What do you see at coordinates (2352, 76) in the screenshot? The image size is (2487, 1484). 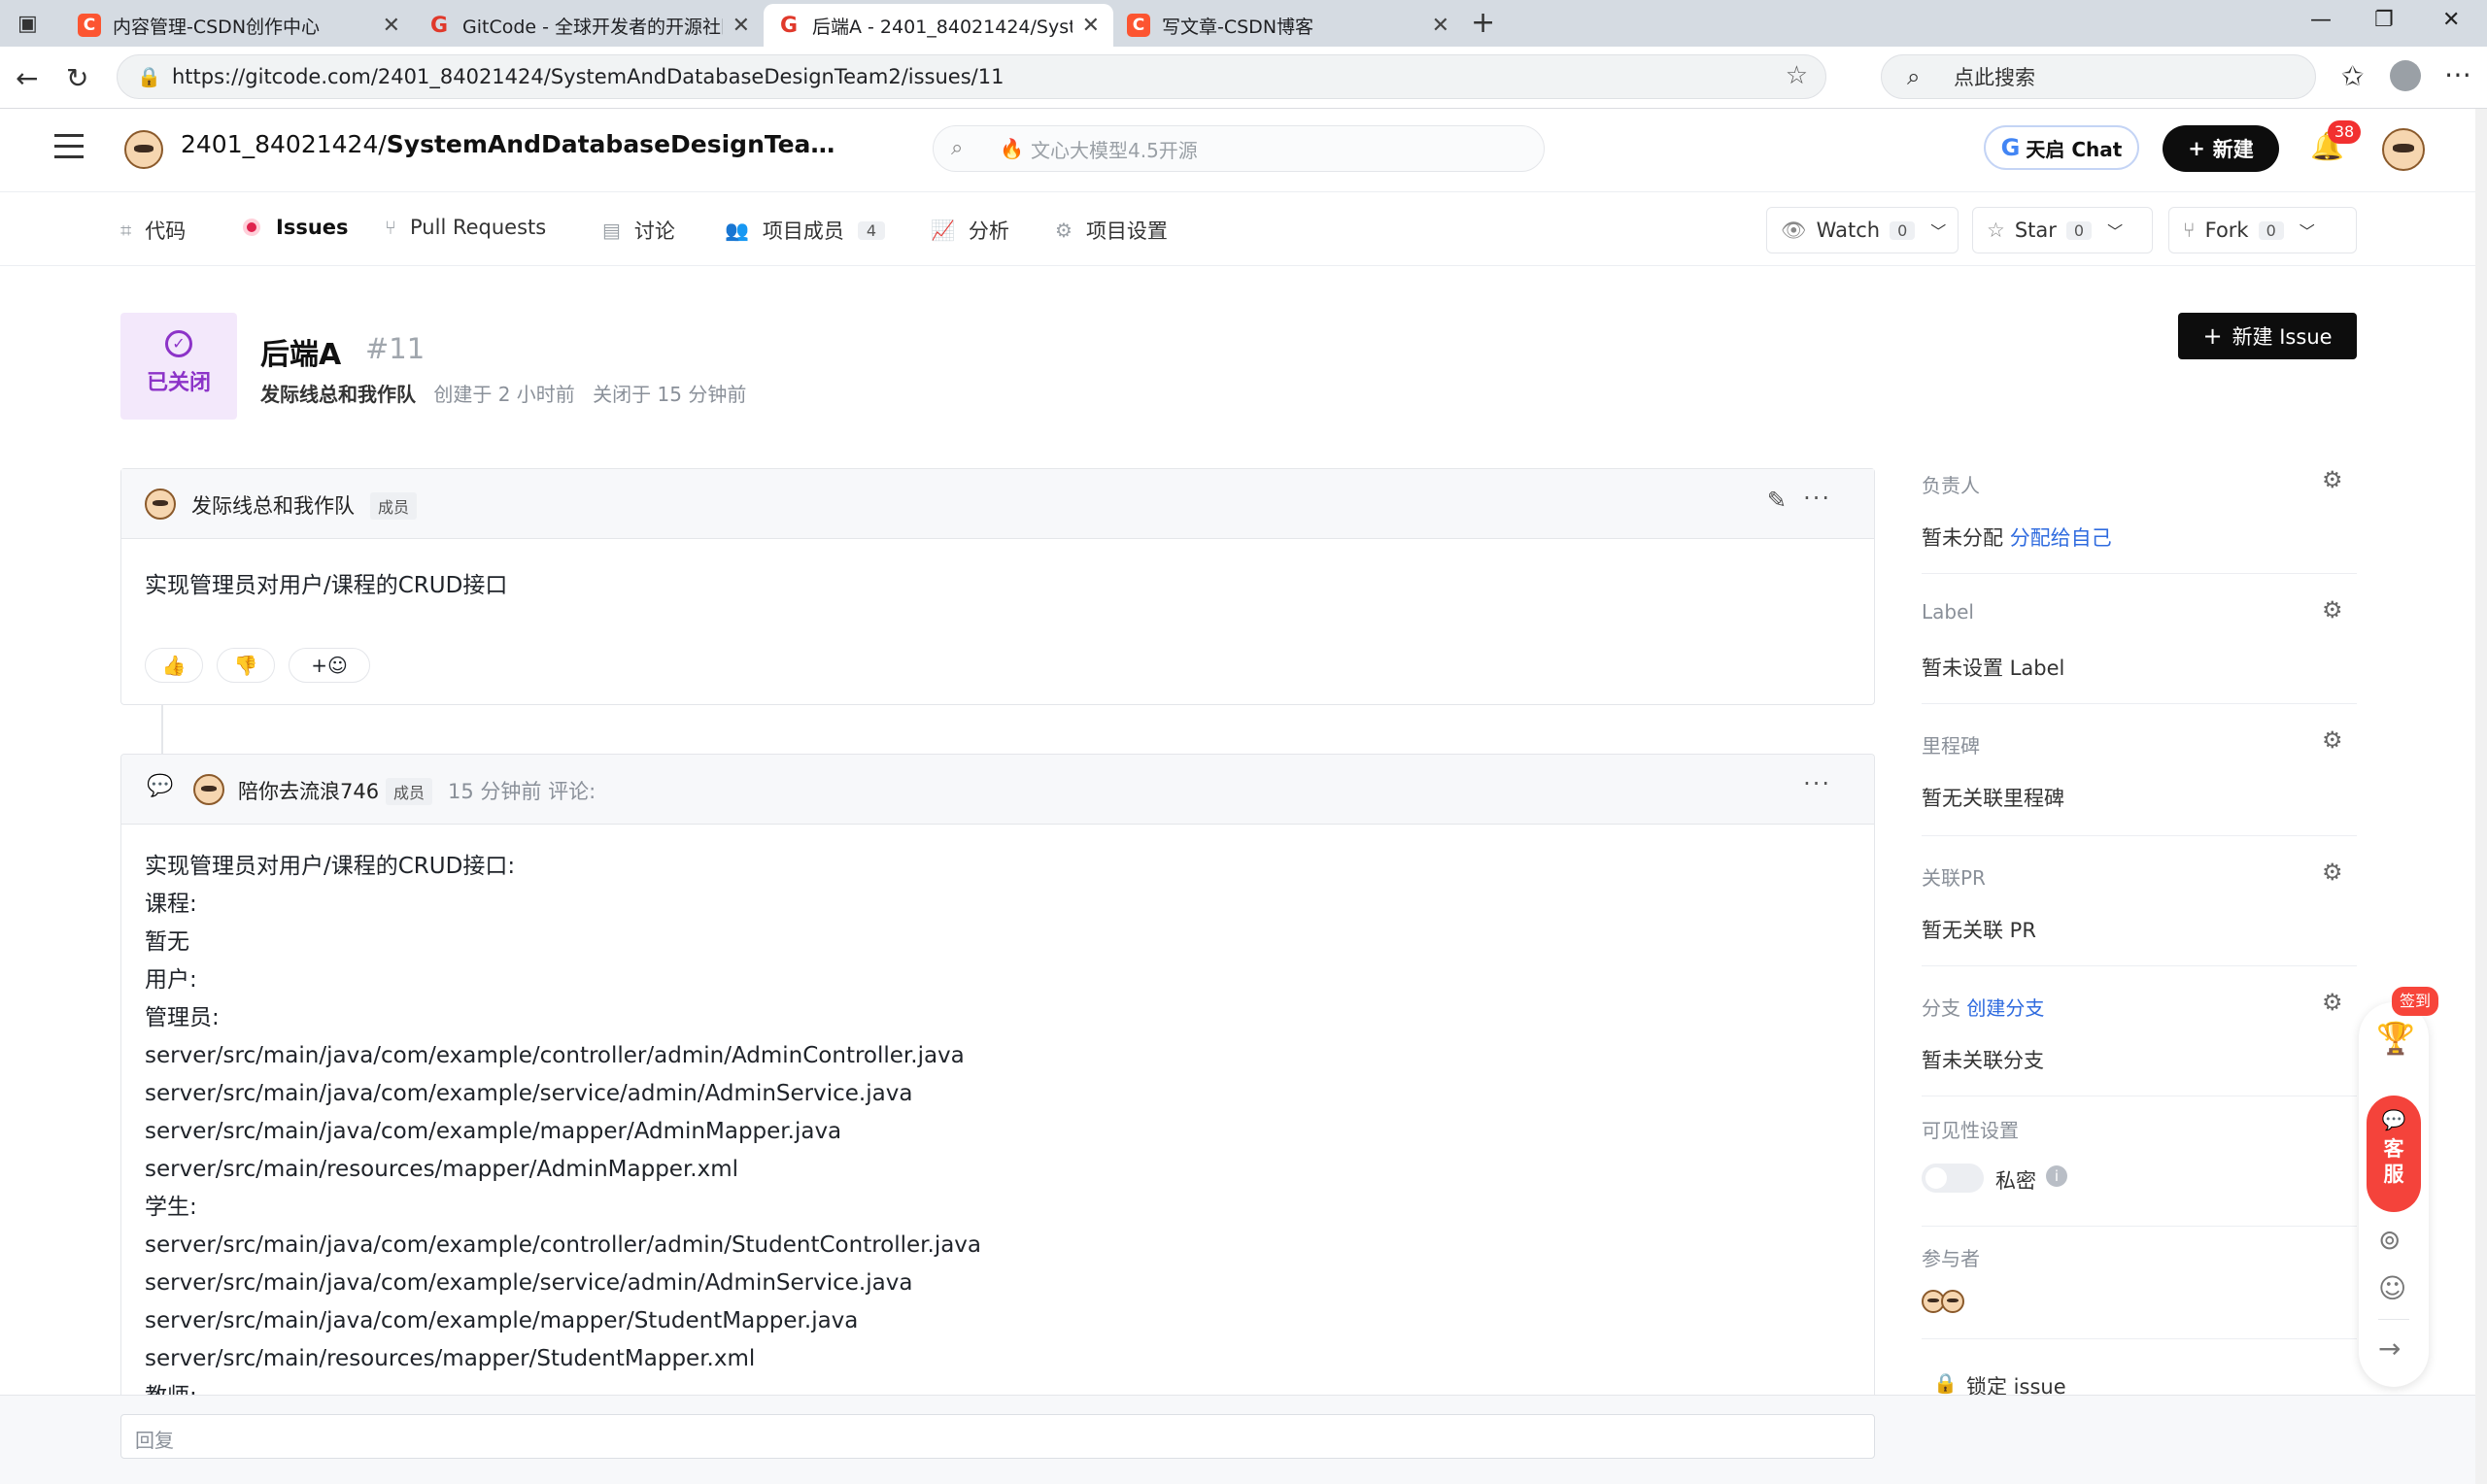 I see `favorites-icon: ✩` at bounding box center [2352, 76].